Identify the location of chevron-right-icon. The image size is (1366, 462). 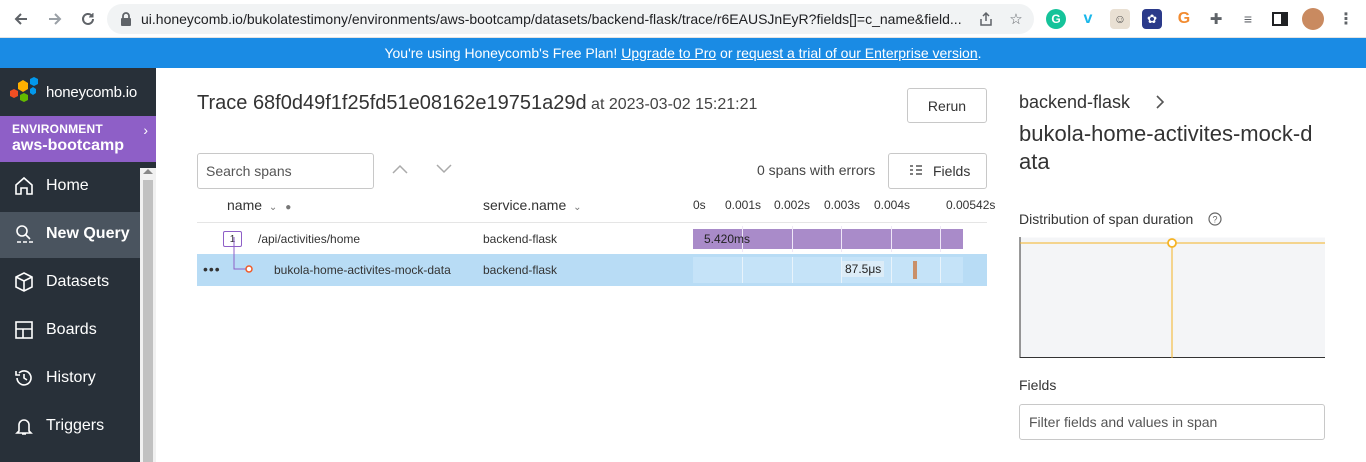
(1160, 102).